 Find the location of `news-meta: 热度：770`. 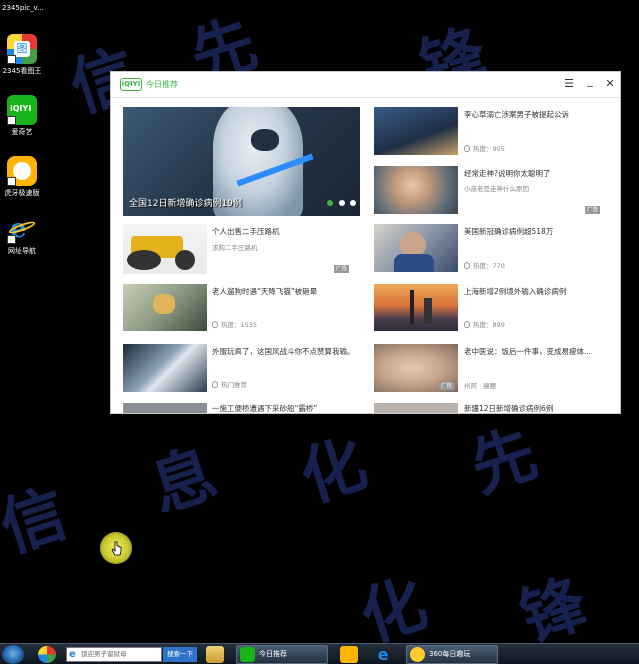

news-meta: 热度：770 is located at coordinates (484, 265).